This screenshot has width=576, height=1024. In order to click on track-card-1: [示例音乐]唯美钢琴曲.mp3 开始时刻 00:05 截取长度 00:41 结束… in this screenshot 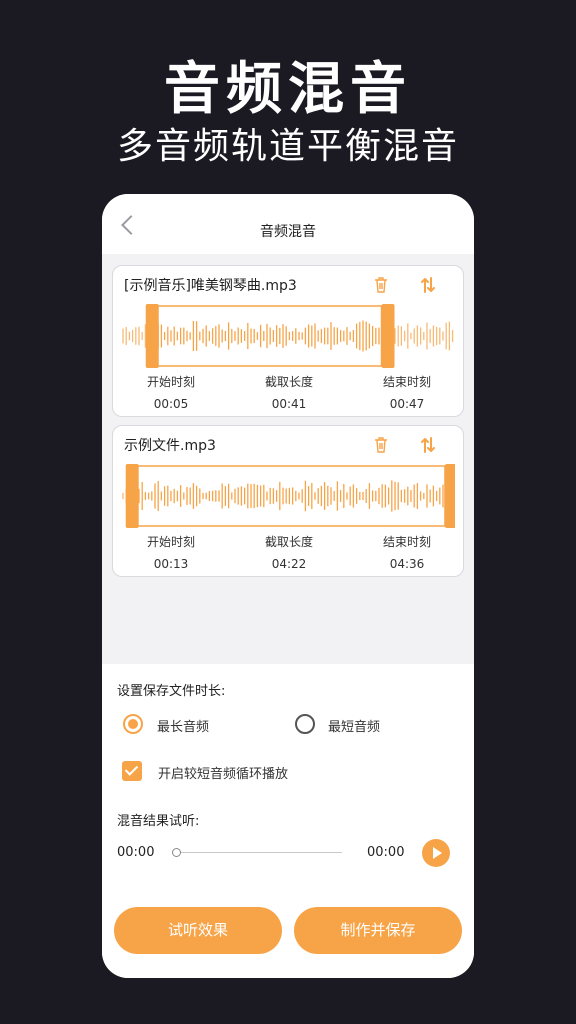, I will do `click(288, 341)`.